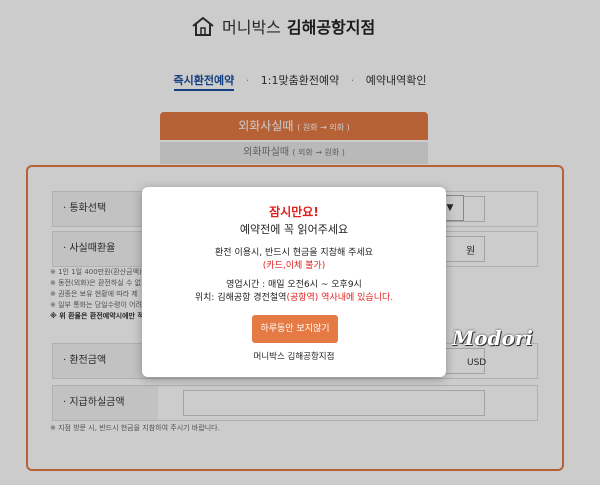 This screenshot has height=485, width=600. Describe the element at coordinates (240, 298) in the screenshot. I see `modal-location-prefix: 위치: 김해공항 경전철역` at that location.